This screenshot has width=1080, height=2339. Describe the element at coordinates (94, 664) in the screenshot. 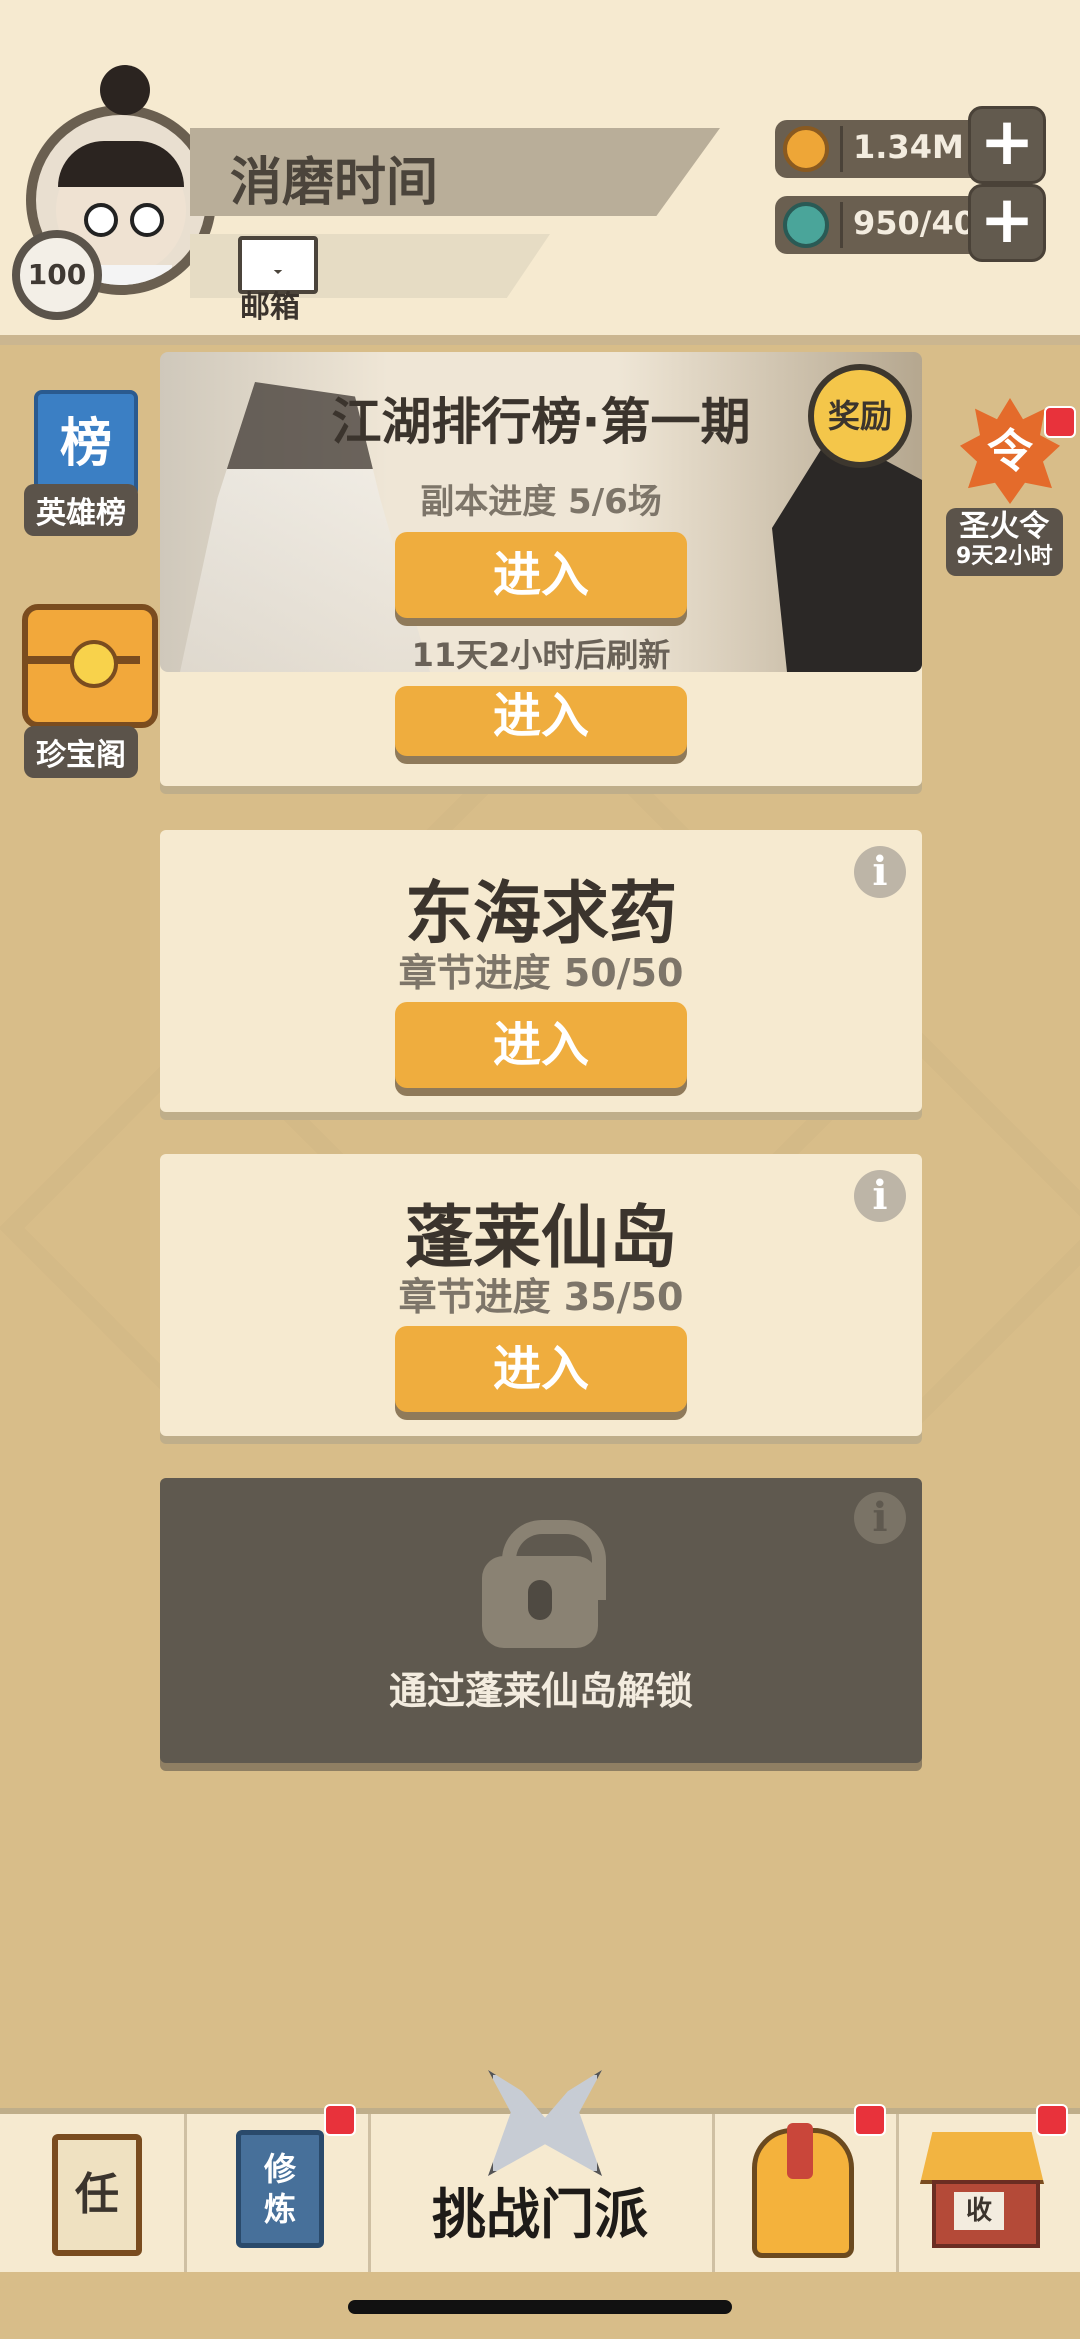

I see `chest-star-icon` at that location.